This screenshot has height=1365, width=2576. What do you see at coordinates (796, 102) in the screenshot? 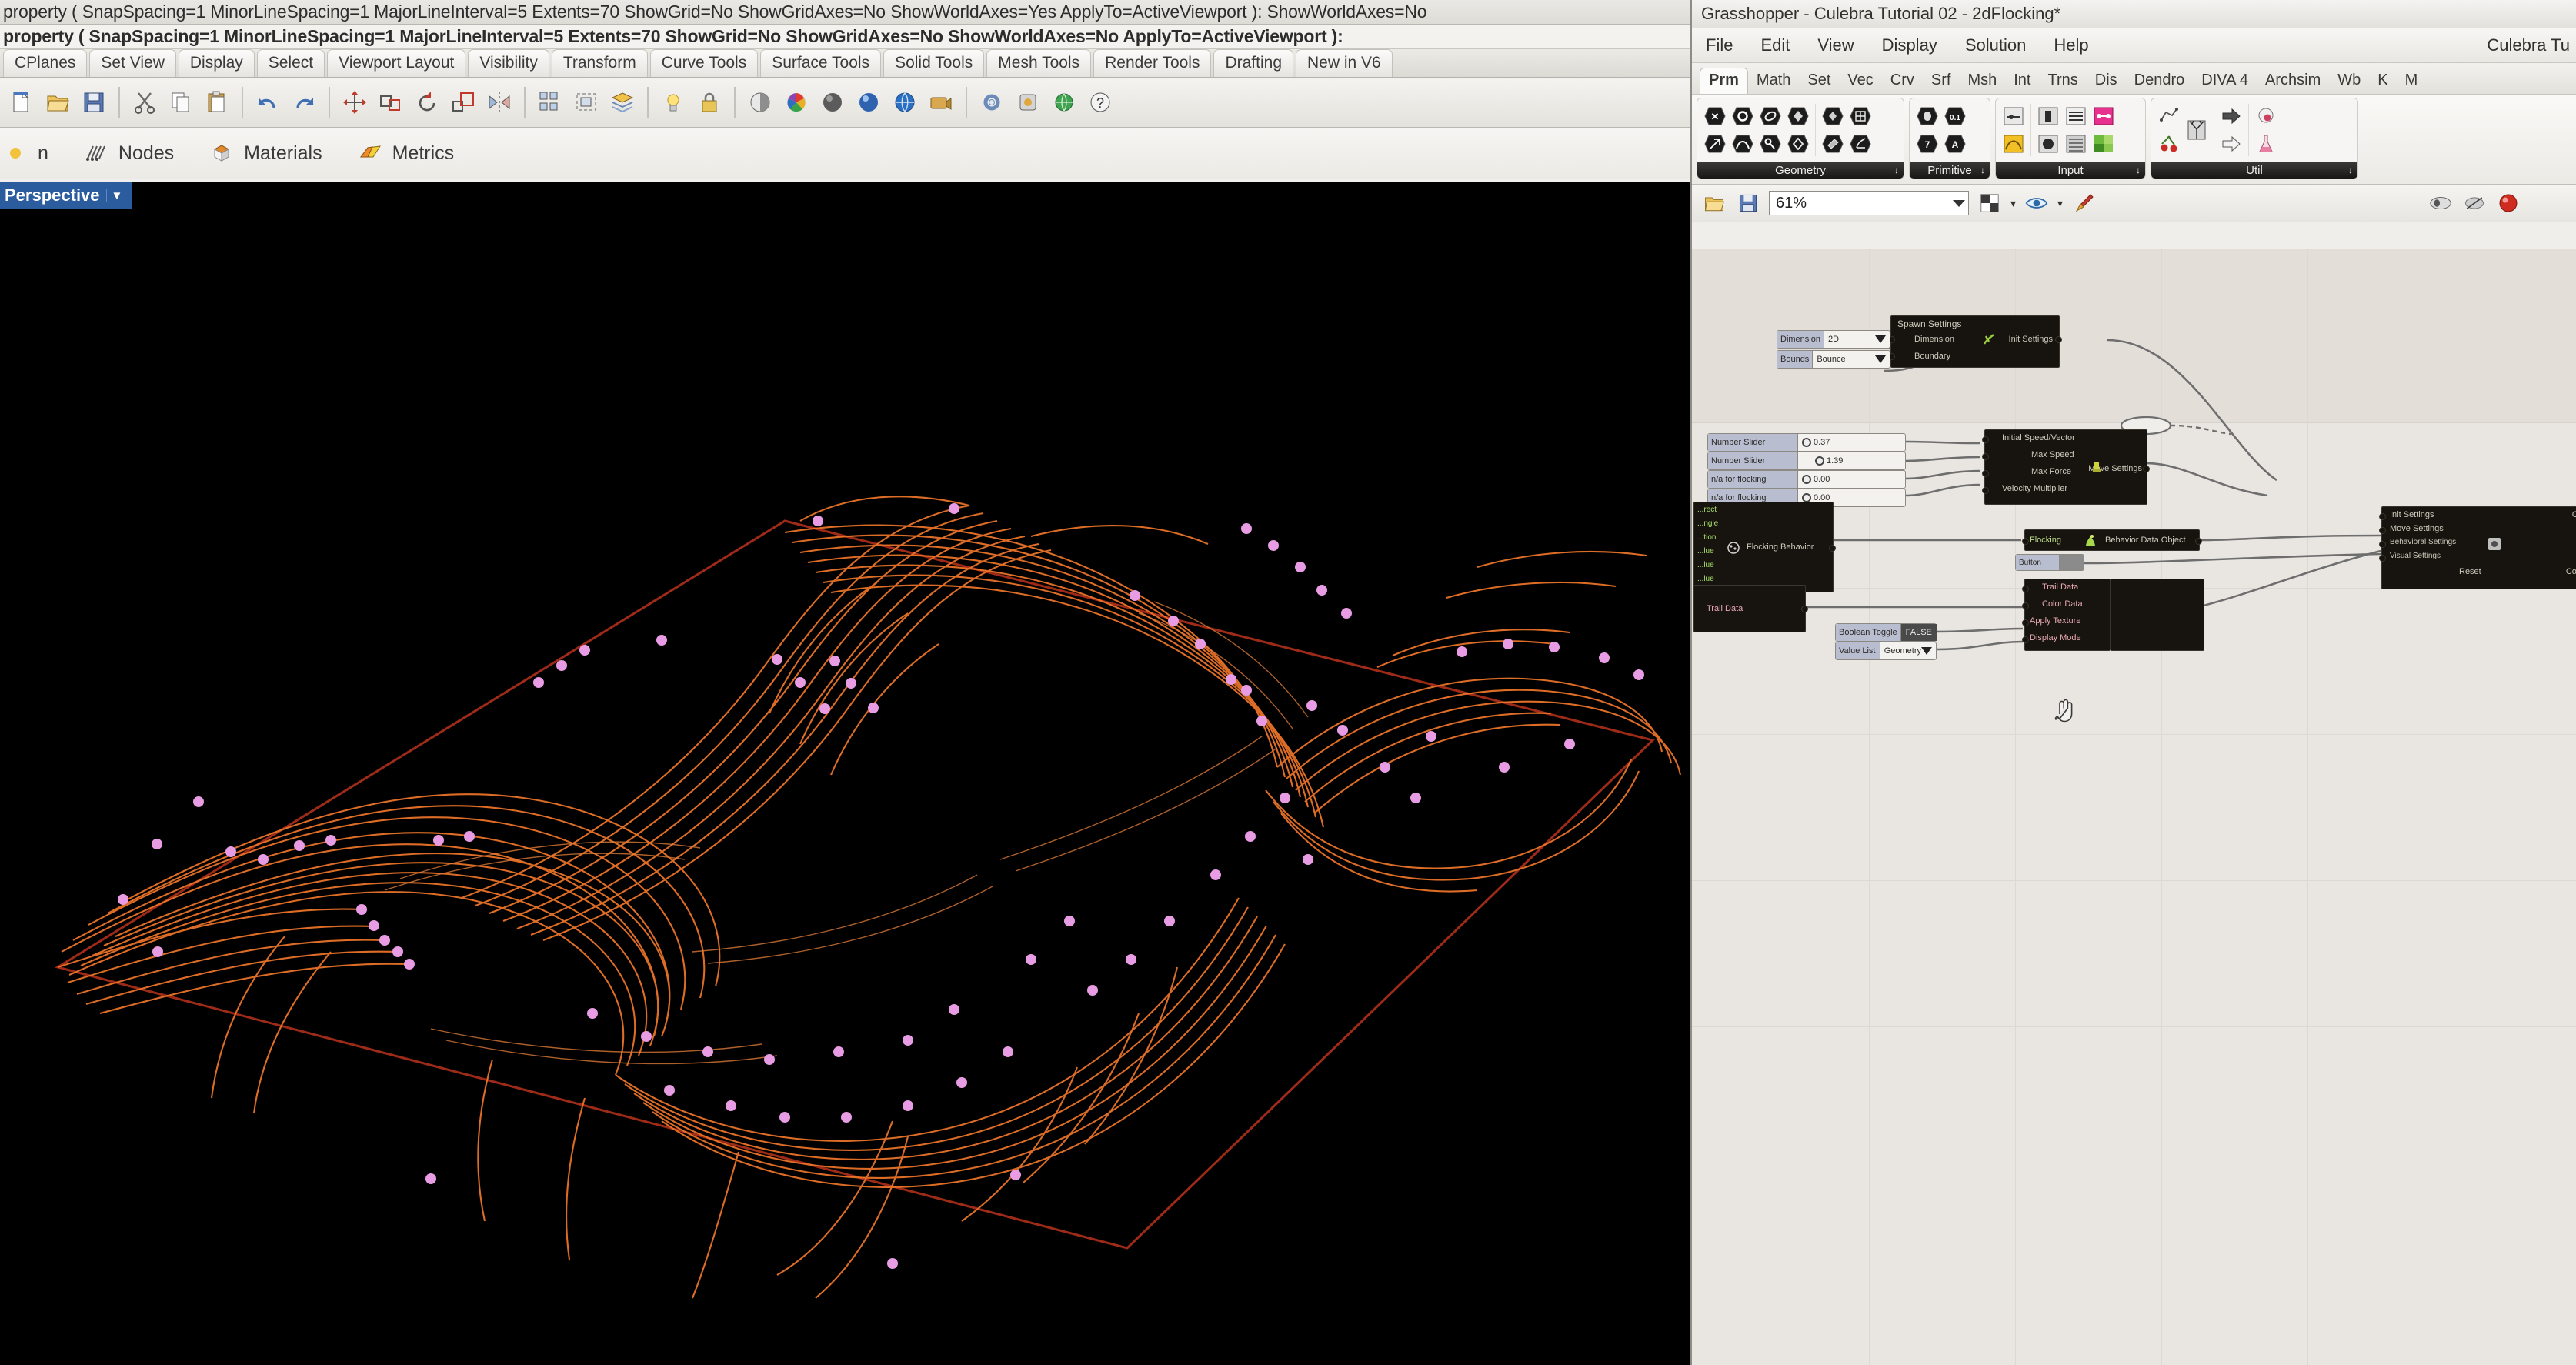
I see `color-wheel-icon` at bounding box center [796, 102].